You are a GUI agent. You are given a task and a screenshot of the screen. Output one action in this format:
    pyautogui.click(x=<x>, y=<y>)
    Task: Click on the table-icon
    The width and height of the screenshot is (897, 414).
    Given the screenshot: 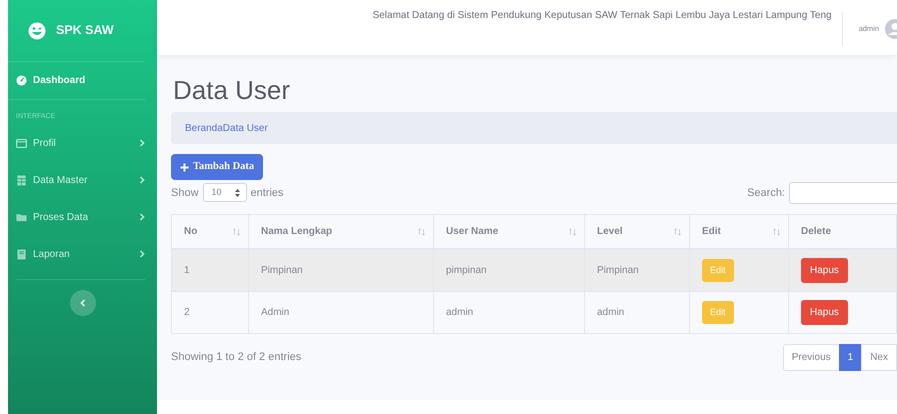 What is the action you would take?
    pyautogui.click(x=21, y=180)
    